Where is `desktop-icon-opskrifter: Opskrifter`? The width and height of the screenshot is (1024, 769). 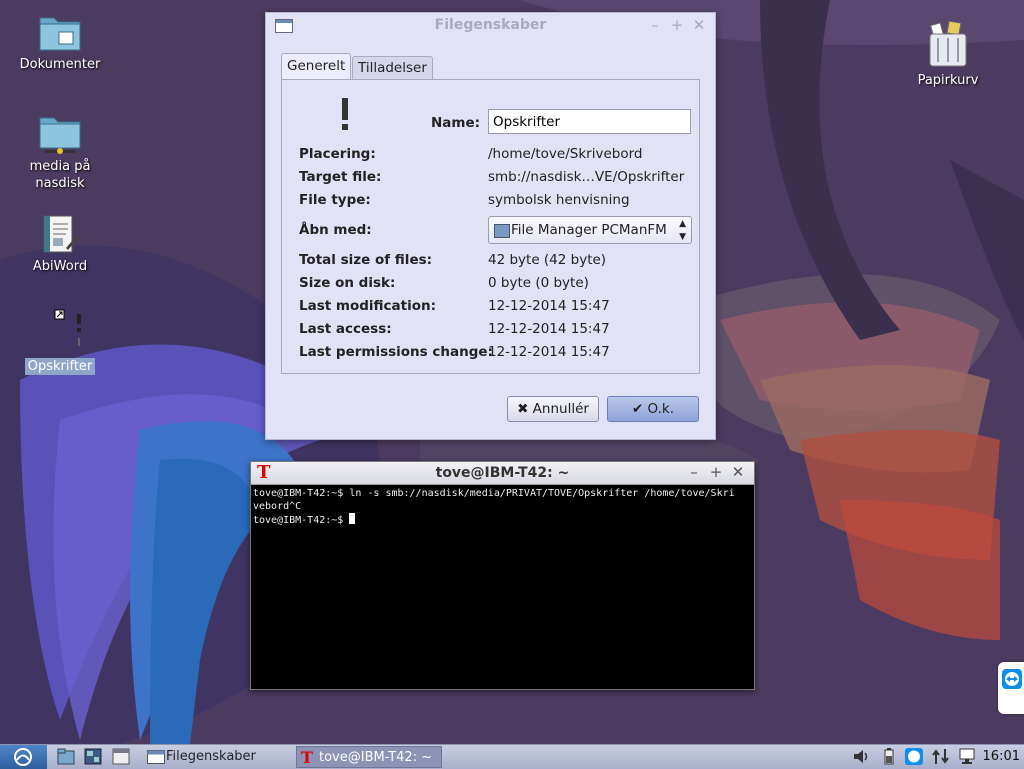
desktop-icon-opskrifter: Opskrifter is located at coordinates (60, 341).